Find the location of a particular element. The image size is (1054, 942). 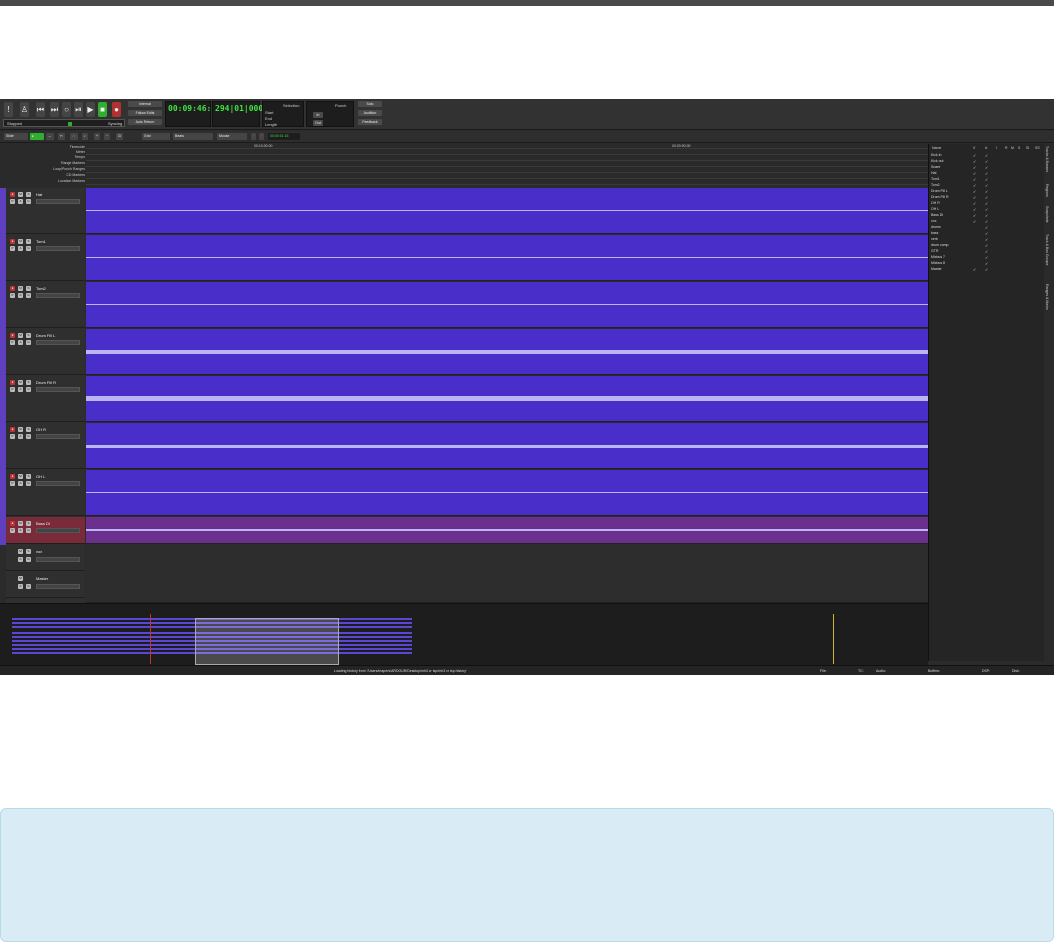

list-item: drum comp ✓ is located at coordinates (987, 246).